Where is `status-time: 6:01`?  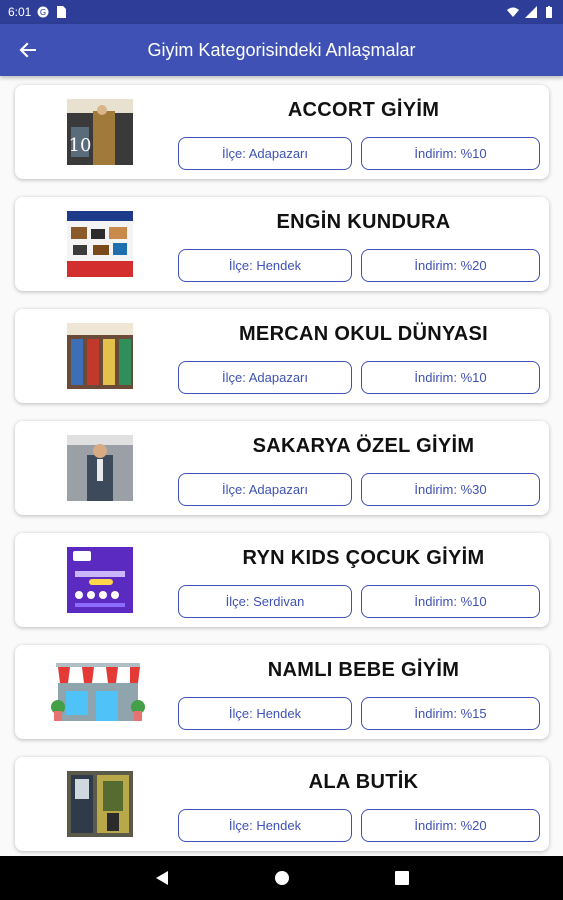
status-time: 6:01 is located at coordinates (20, 12).